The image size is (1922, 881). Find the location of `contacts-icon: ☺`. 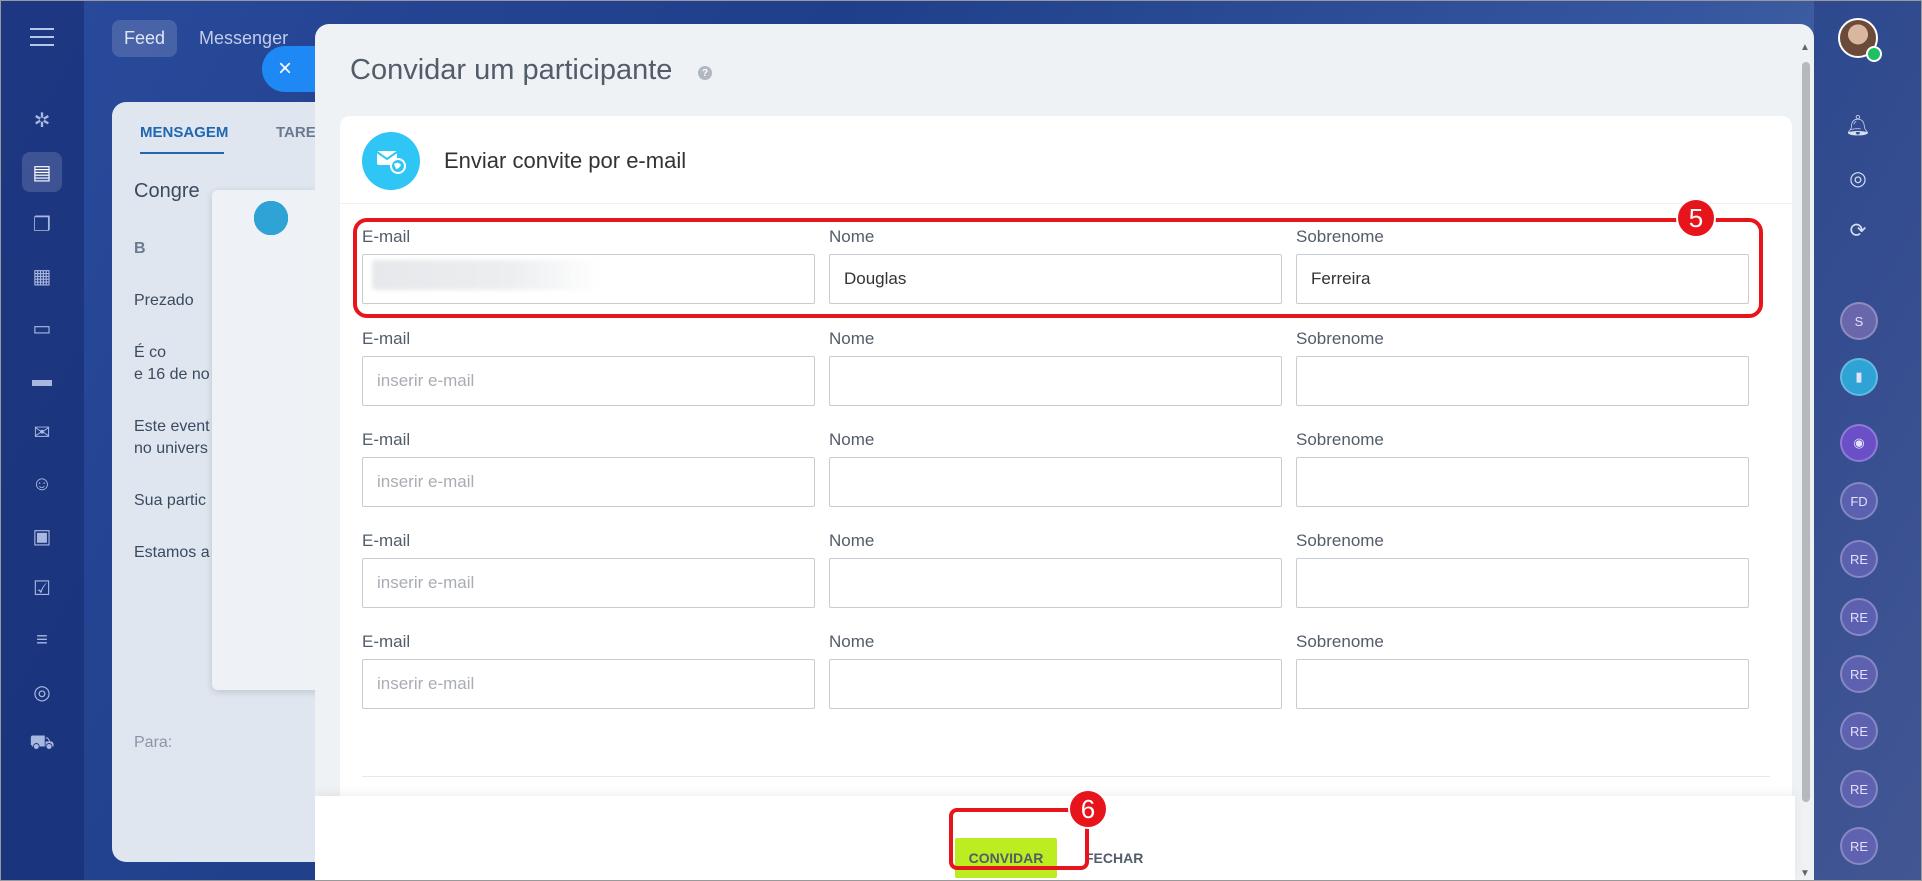

contacts-icon: ☺ is located at coordinates (42, 484).